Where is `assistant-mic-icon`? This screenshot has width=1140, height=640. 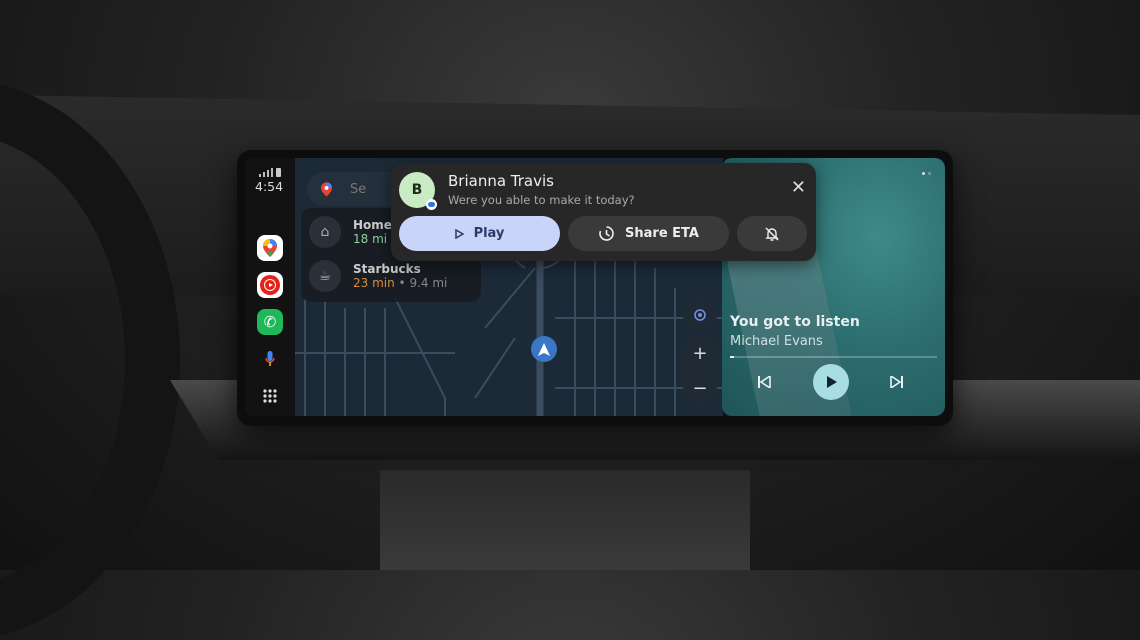
assistant-mic-icon is located at coordinates (270, 359).